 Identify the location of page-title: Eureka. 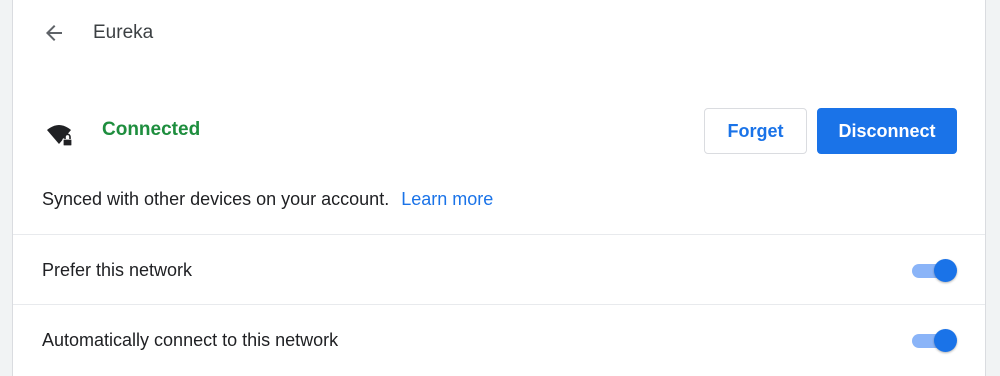
(123, 32).